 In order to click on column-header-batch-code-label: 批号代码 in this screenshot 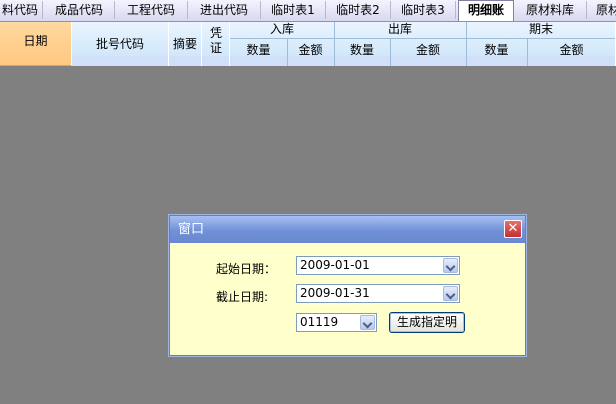, I will do `click(119, 44)`.